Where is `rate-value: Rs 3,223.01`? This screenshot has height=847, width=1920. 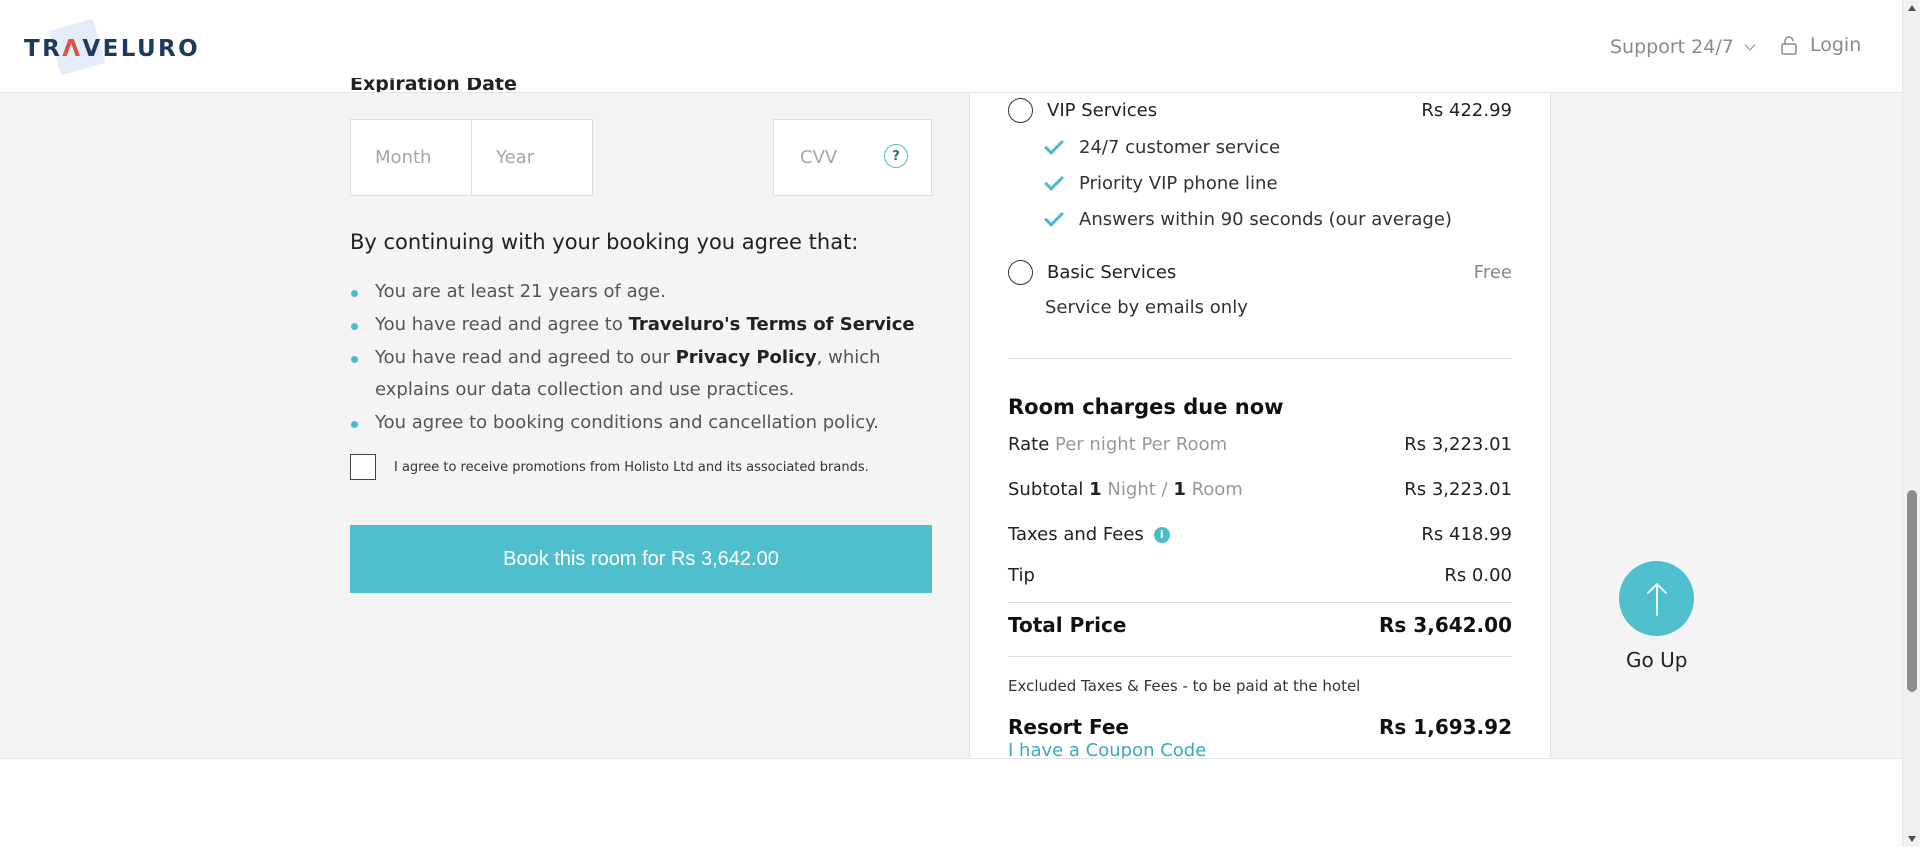 rate-value: Rs 3,223.01 is located at coordinates (1458, 444).